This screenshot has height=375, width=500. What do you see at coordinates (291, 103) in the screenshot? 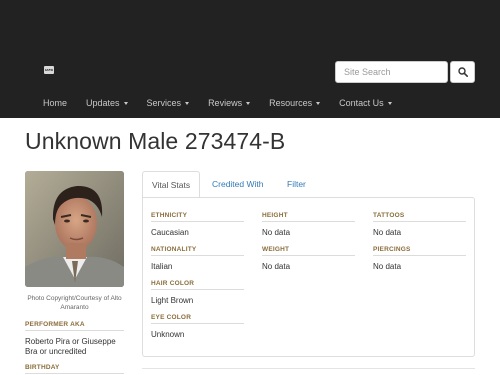
I see `nav-resources-label: Resources` at bounding box center [291, 103].